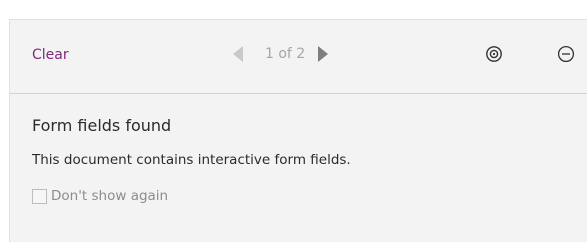  I want to click on pager: 1 of 2, so click(281, 54).